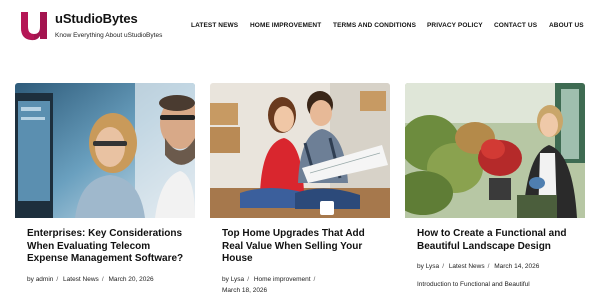  What do you see at coordinates (473, 285) in the screenshot?
I see `post-excerpt: Introduction to Functional and Beautiful` at bounding box center [473, 285].